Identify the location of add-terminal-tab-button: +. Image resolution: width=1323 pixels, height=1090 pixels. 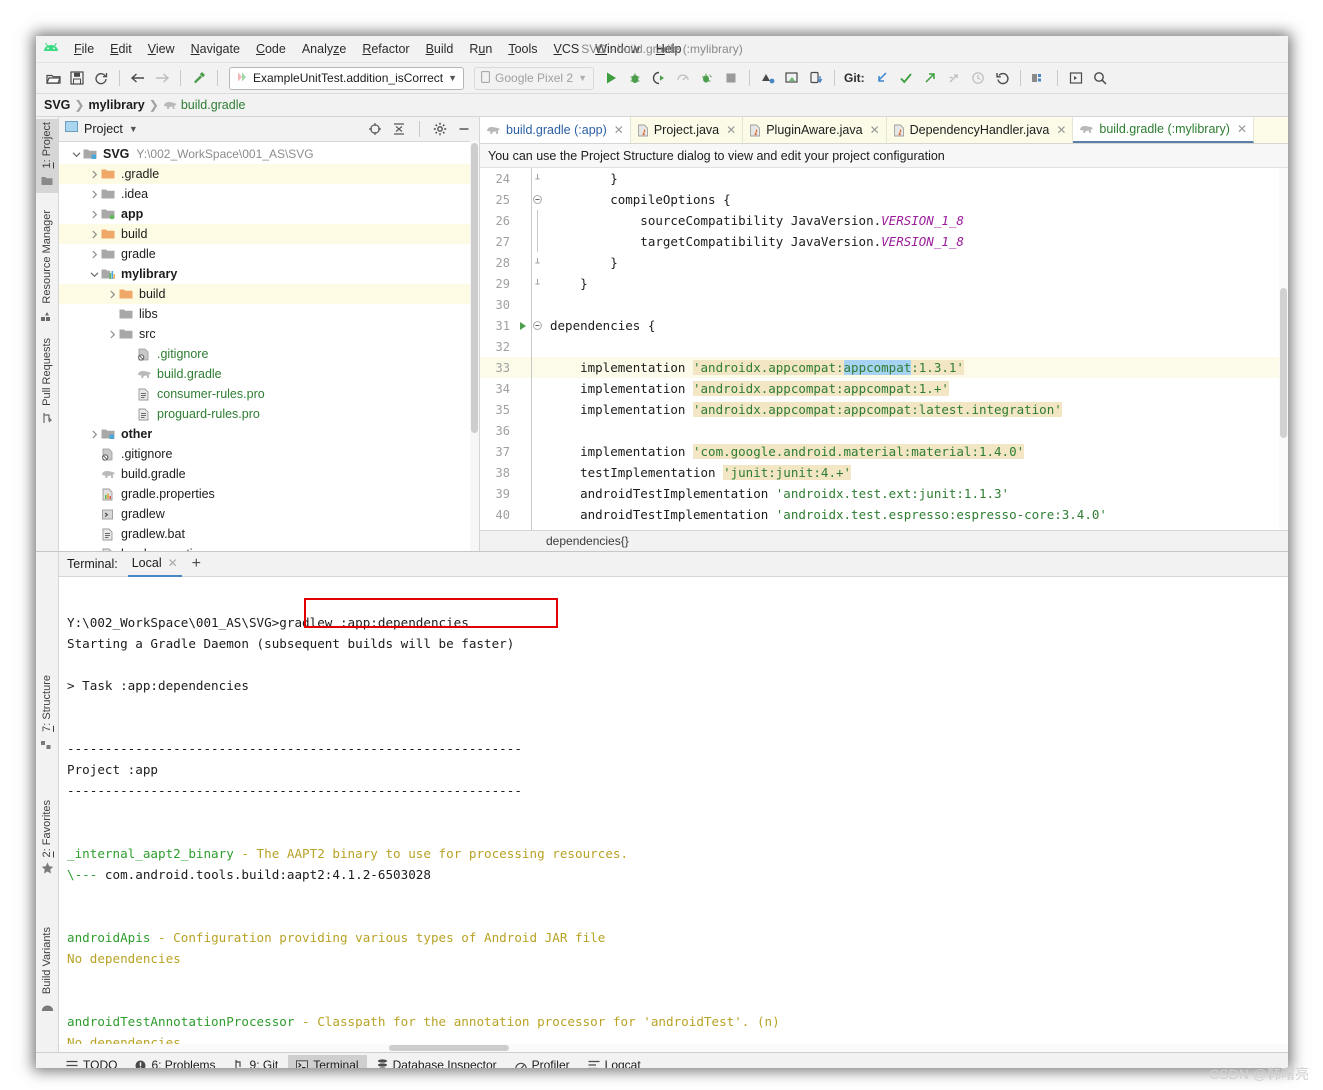
(196, 564).